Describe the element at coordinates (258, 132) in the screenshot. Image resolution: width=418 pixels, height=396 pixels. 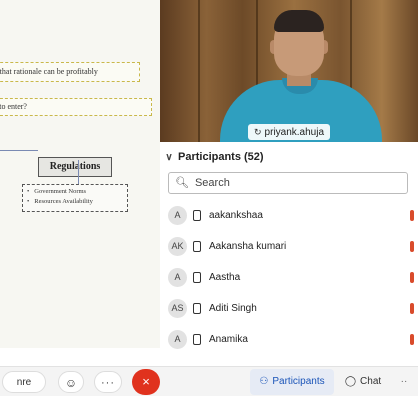
I see `user-sync-icon: ↻` at that location.